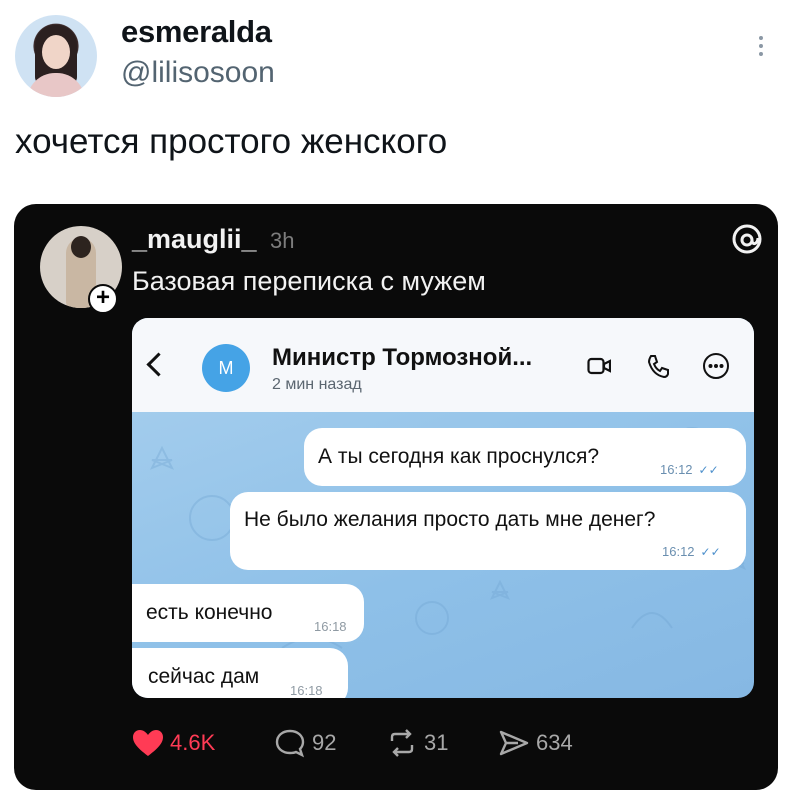 The image size is (792, 800). I want to click on message-text: есть конечно, so click(209, 612).